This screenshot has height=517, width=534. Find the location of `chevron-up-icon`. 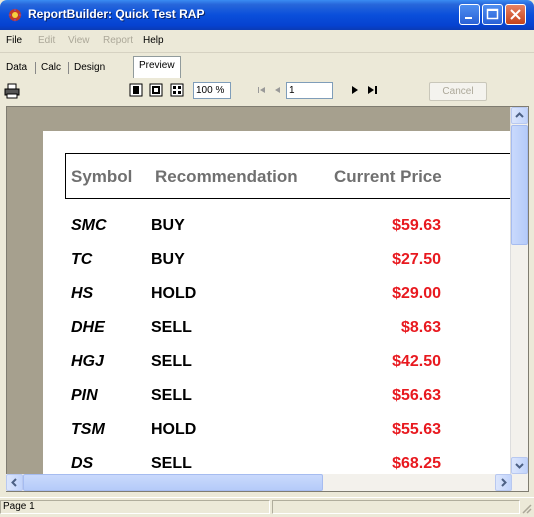

chevron-up-icon is located at coordinates (519, 115).